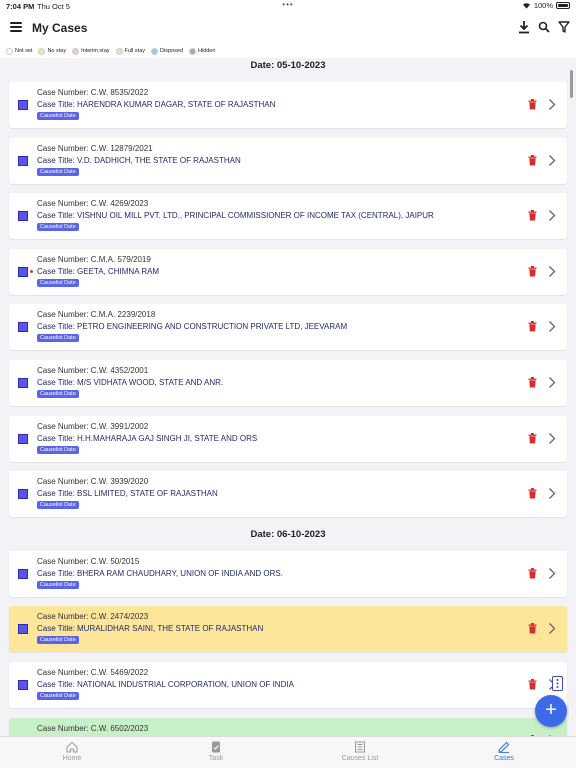  Describe the element at coordinates (98, 271) in the screenshot. I see `case-title: Case Title: GEETA, CHIMNA RAM` at that location.